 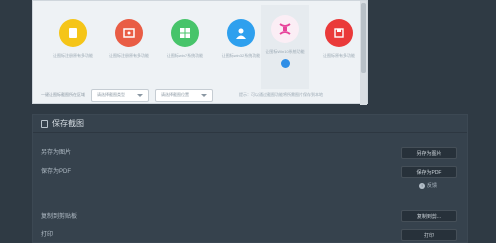 I want to click on pink-screenshot-icon, so click(x=285, y=29).